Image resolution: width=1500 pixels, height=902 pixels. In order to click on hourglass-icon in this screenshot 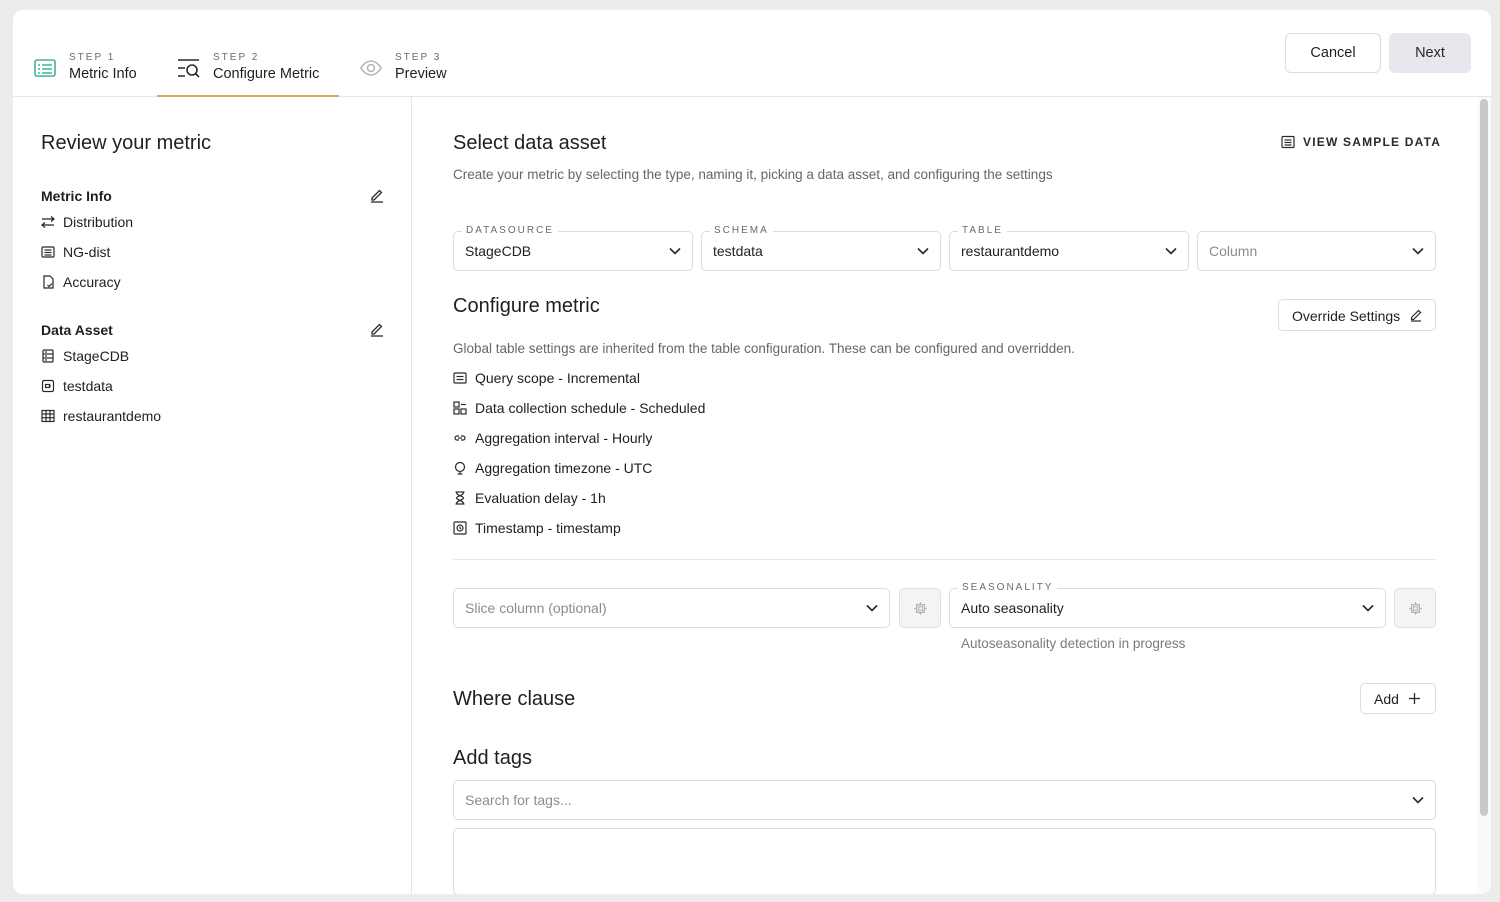, I will do `click(460, 498)`.